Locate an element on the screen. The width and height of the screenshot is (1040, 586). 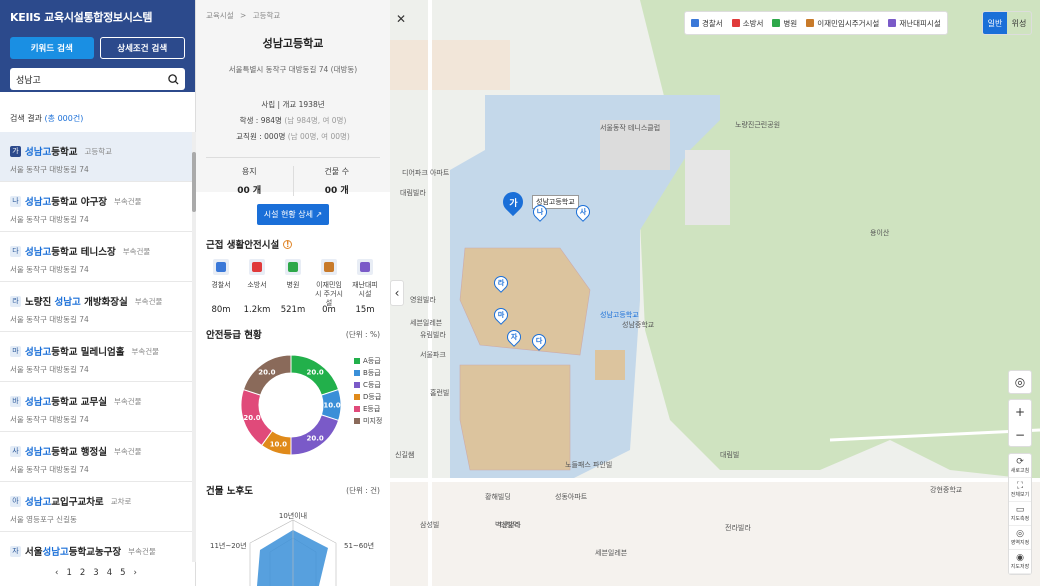
result-count-prefix: (총 is located at coordinates (51, 118).